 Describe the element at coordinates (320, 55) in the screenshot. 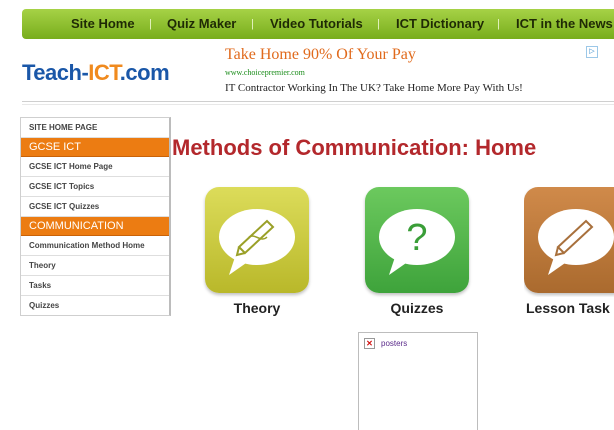

I see `ad-title-link: Take Home 90% Of Your Pay` at that location.